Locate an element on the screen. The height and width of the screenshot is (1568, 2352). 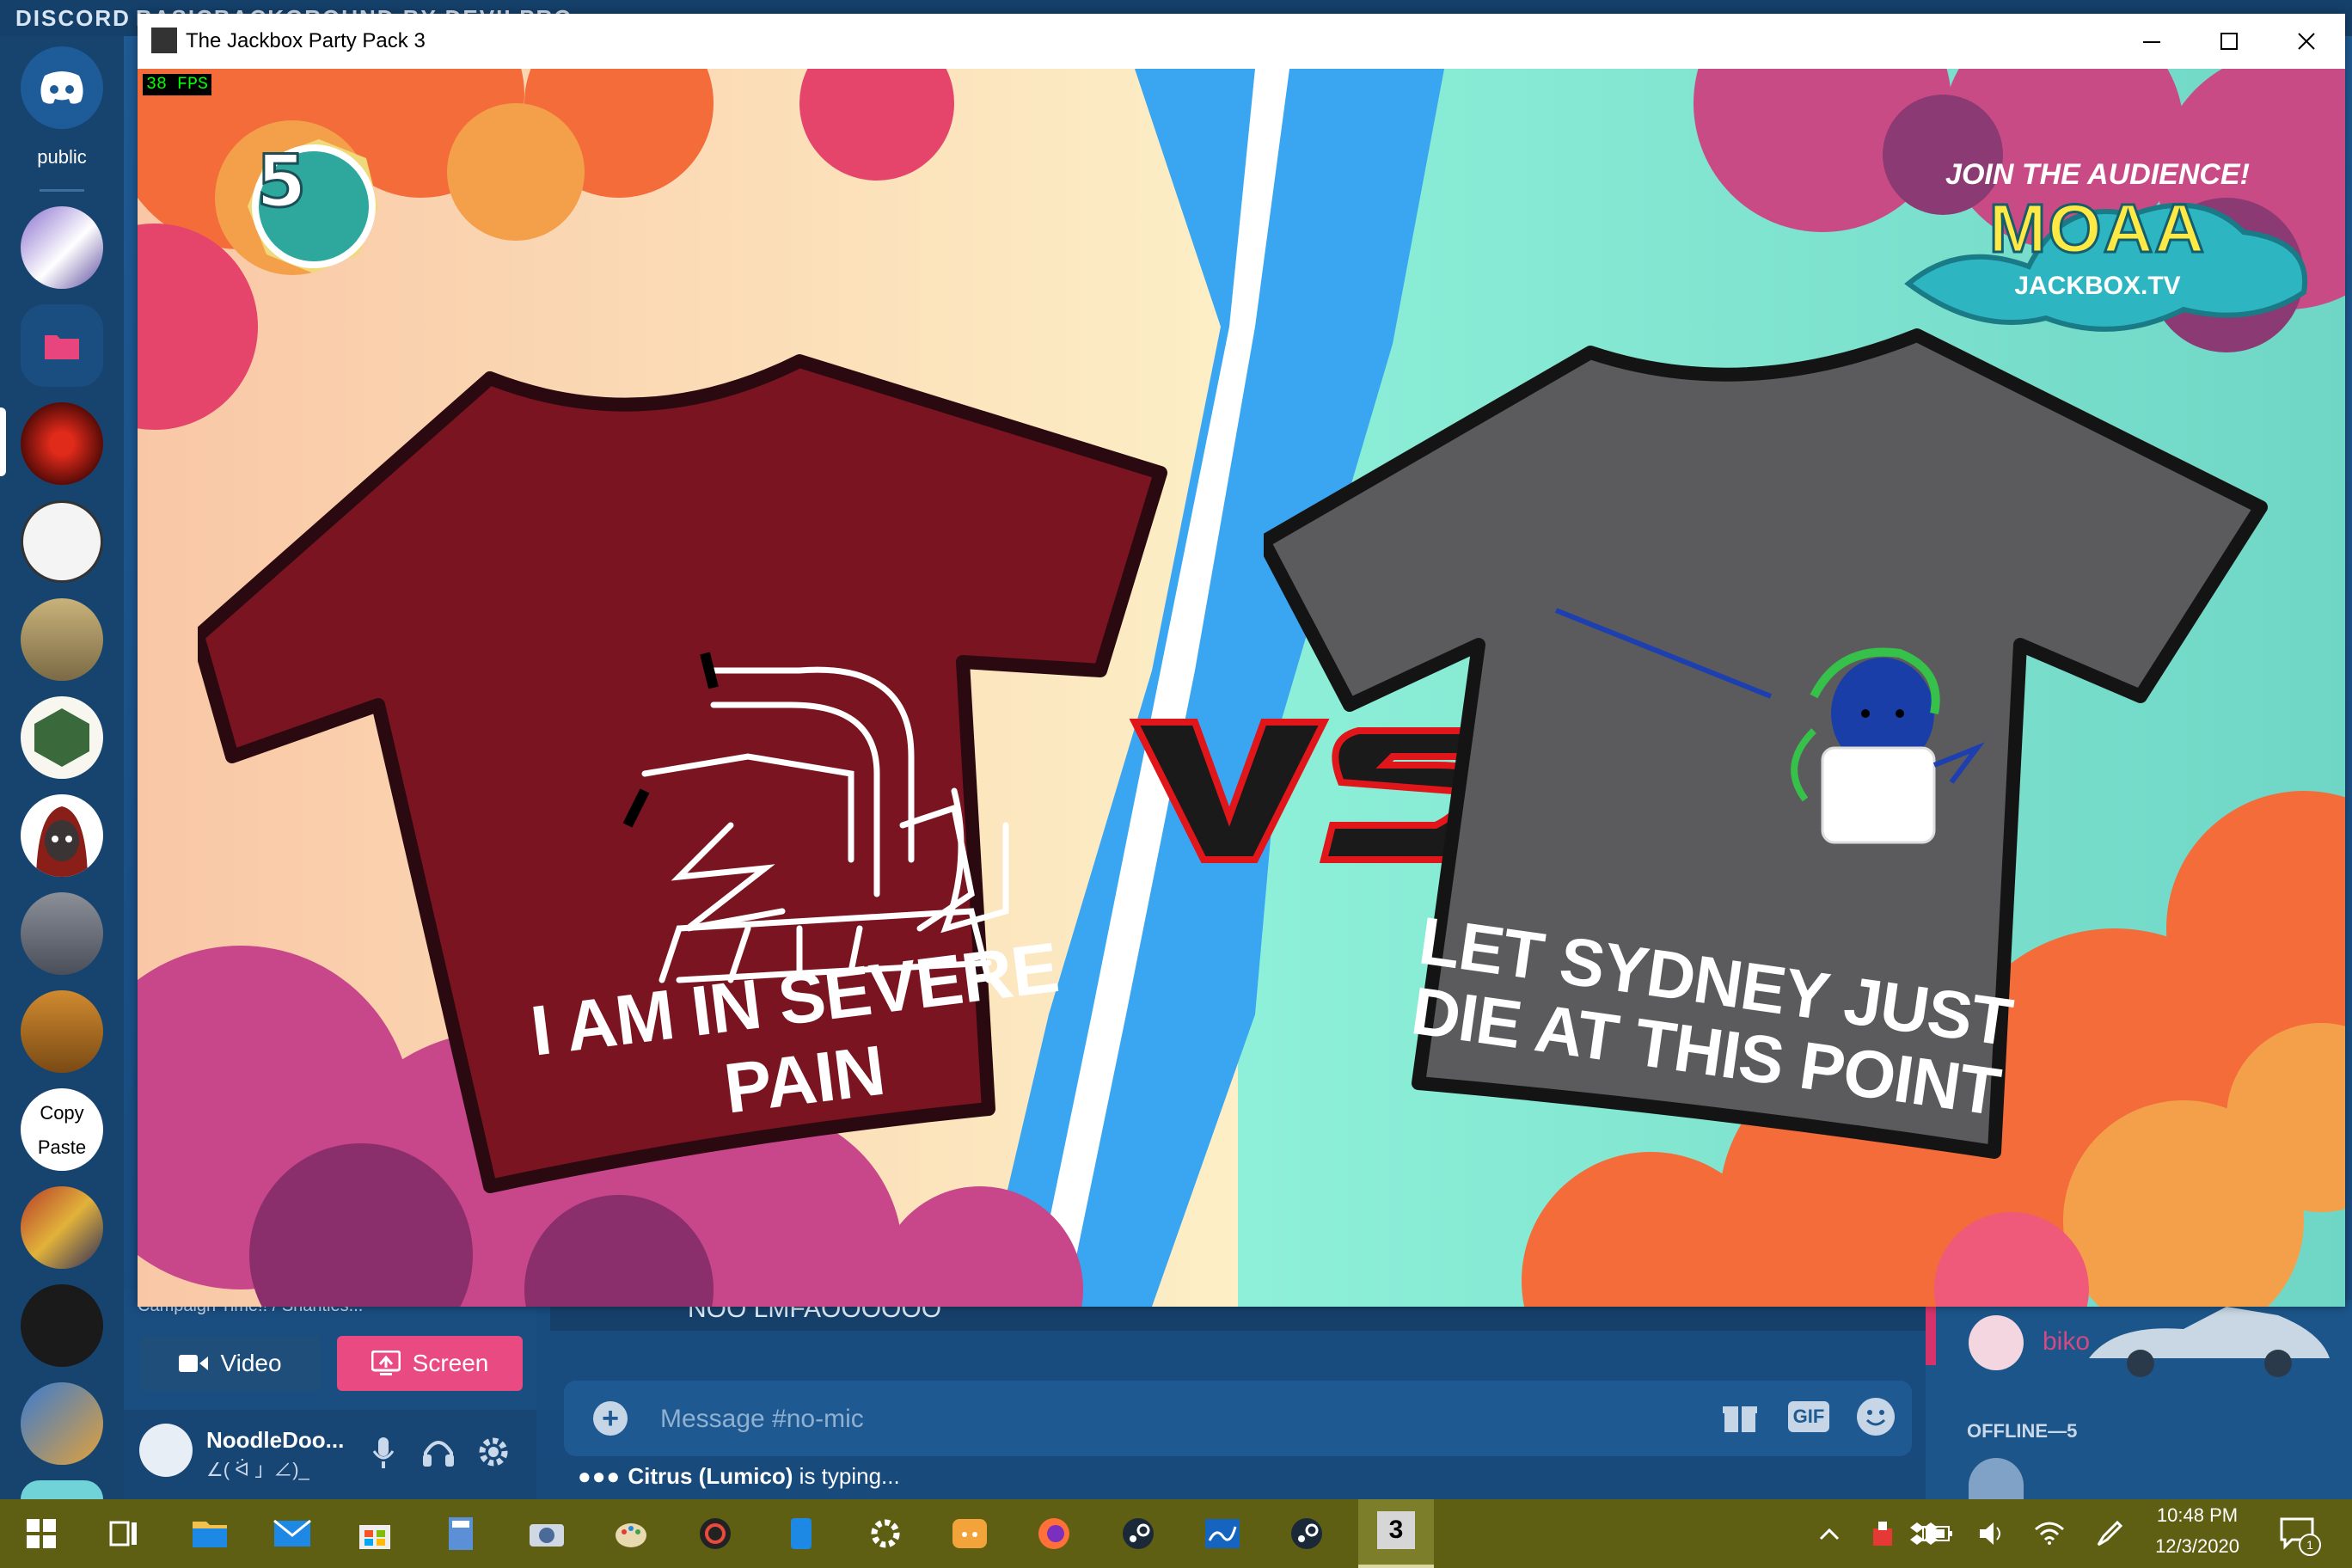
phone-app-icon is located at coordinates (801, 1533).